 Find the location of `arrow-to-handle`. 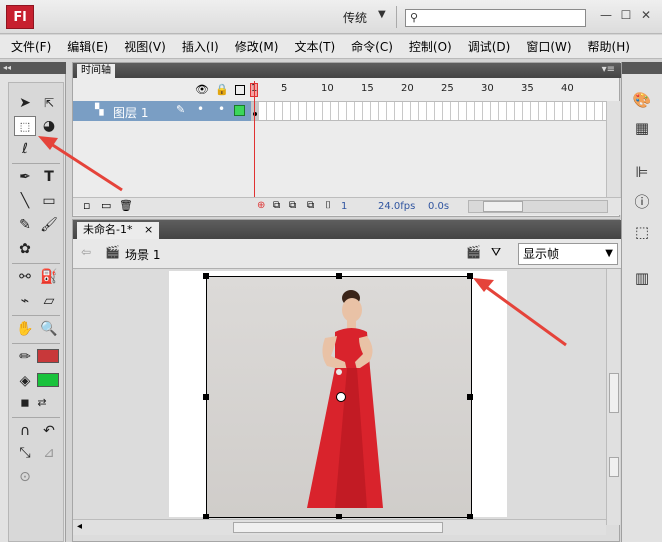

arrow-to-handle is located at coordinates (524, 314).